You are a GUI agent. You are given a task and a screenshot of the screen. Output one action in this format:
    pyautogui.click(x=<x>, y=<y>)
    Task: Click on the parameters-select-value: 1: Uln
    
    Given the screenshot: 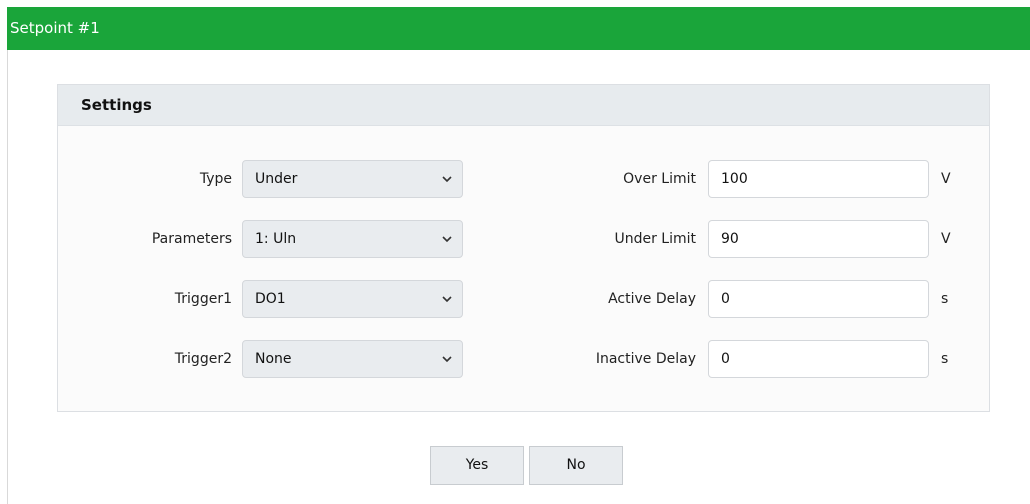 What is the action you would take?
    pyautogui.click(x=276, y=239)
    